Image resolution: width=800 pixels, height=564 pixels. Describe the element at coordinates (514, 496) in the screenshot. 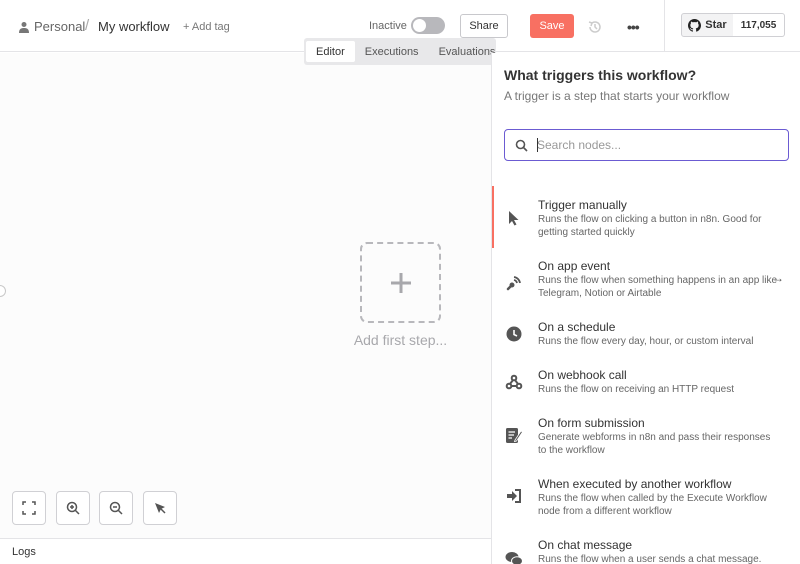

I see `sign-in-icon` at that location.